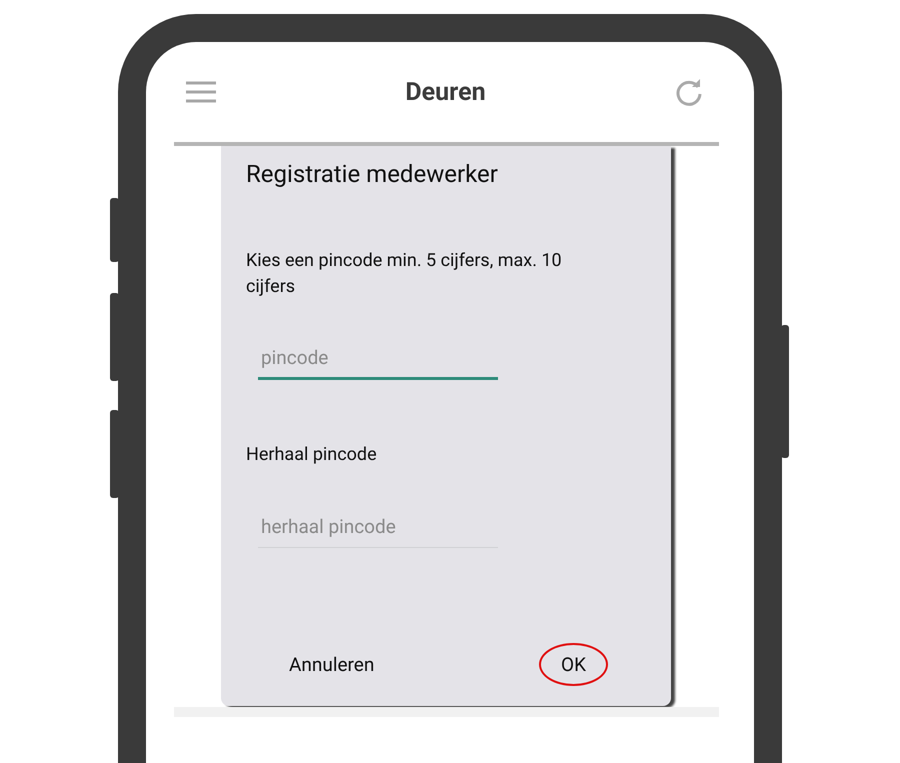 The height and width of the screenshot is (763, 900). Describe the element at coordinates (573, 664) in the screenshot. I see `dialog-button: OK` at that location.